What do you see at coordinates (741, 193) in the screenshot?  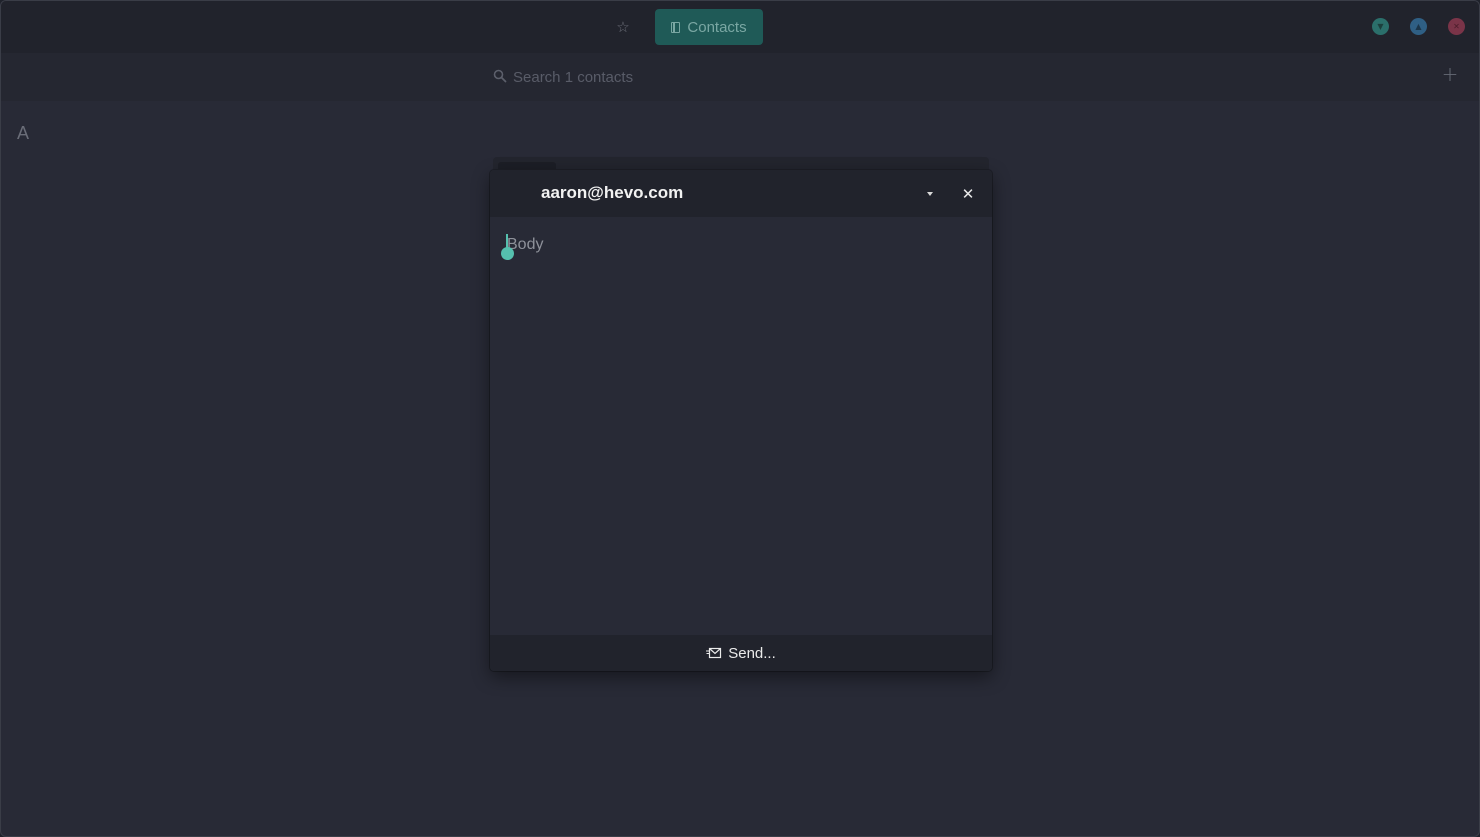 I see `dialog-header: aaron@hevo.com ✕` at bounding box center [741, 193].